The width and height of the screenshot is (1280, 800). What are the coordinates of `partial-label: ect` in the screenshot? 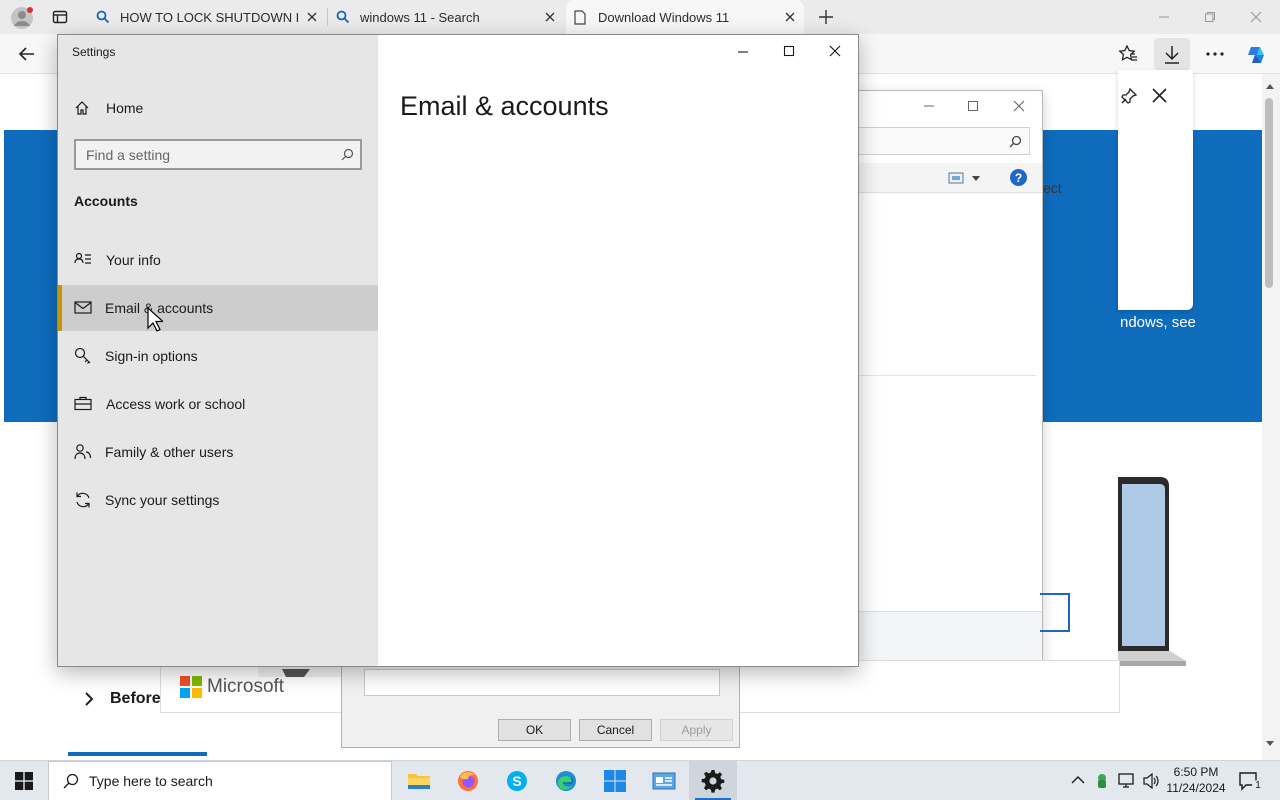 It's located at (1052, 188).